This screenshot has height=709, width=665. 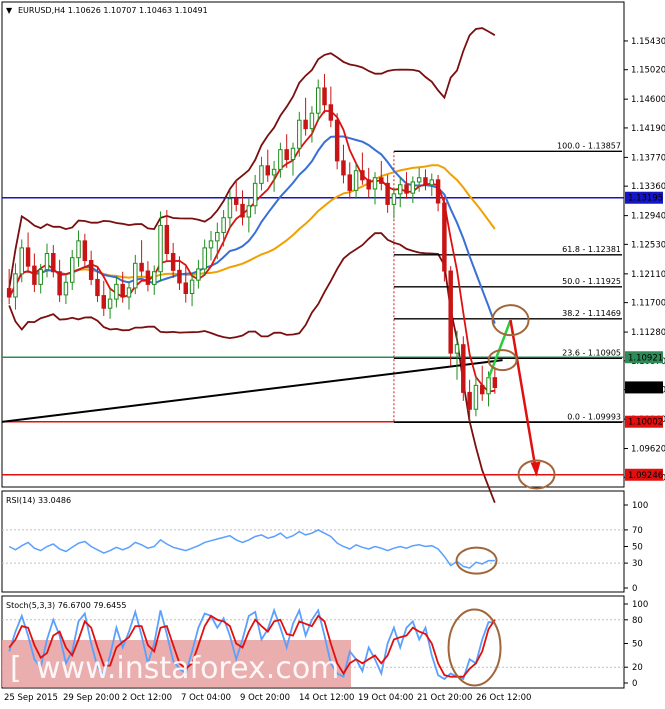 I want to click on rsi-tick-label: 0, so click(x=634, y=589).